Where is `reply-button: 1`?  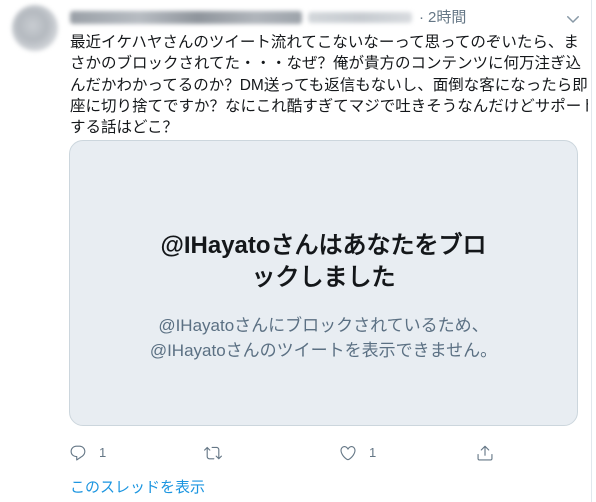
reply-button: 1 is located at coordinates (87, 453).